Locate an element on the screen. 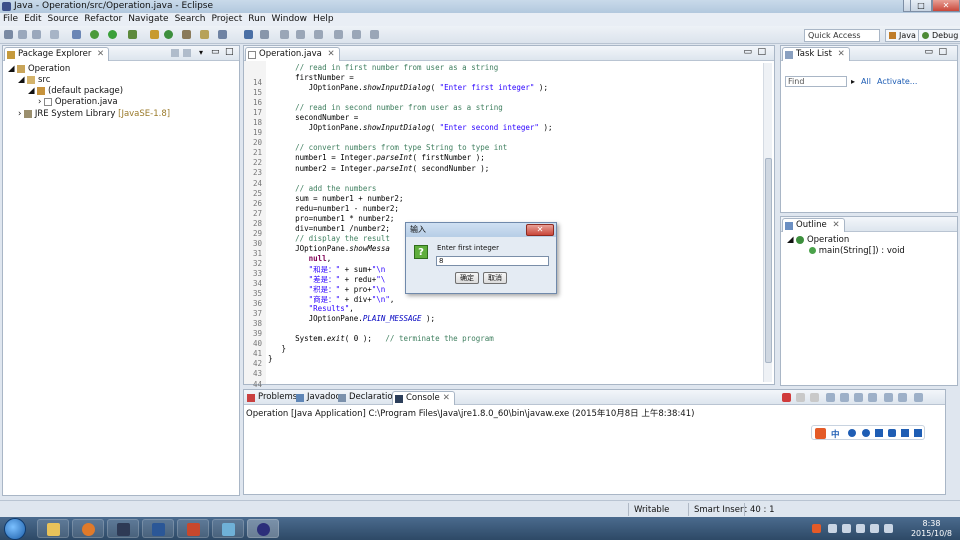  tab-outline: Outline ✕ is located at coordinates (813, 225).